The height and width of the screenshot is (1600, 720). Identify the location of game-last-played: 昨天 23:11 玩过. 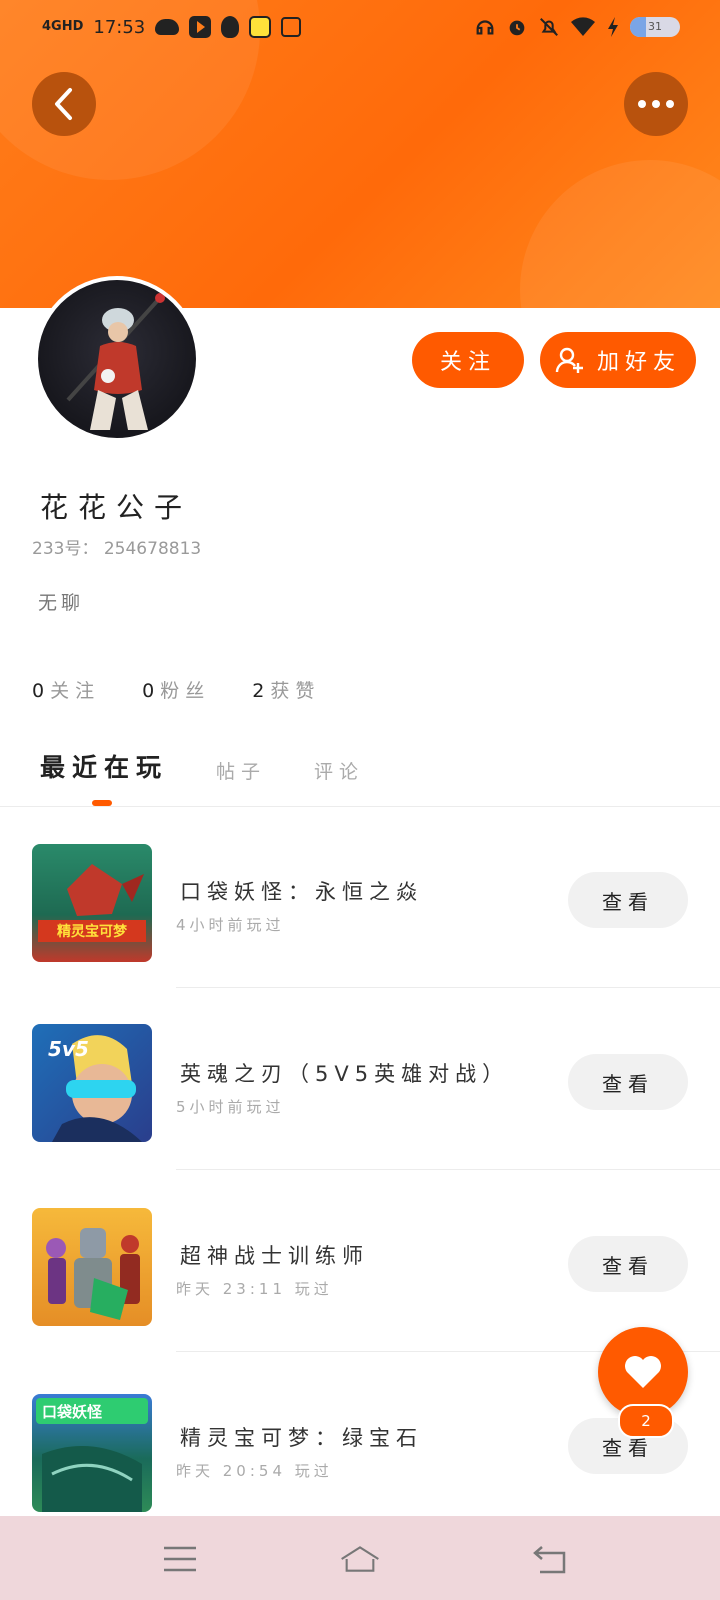
(254, 1289).